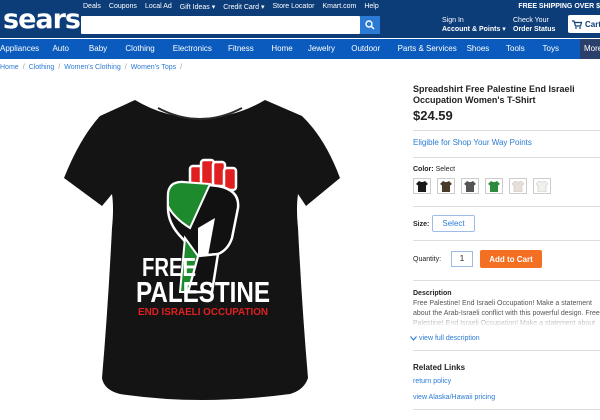 The image size is (600, 420). What do you see at coordinates (413, 338) in the screenshot?
I see `chevron-down-icon` at bounding box center [413, 338].